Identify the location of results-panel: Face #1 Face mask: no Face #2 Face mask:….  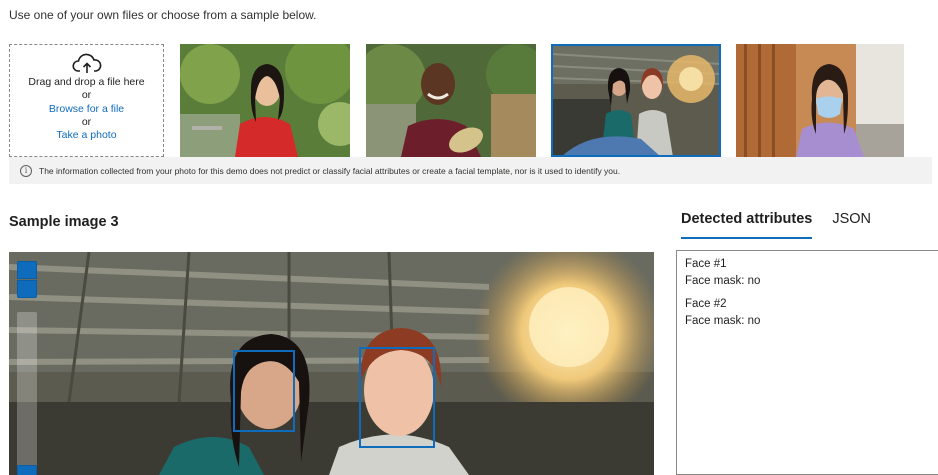
(807, 362).